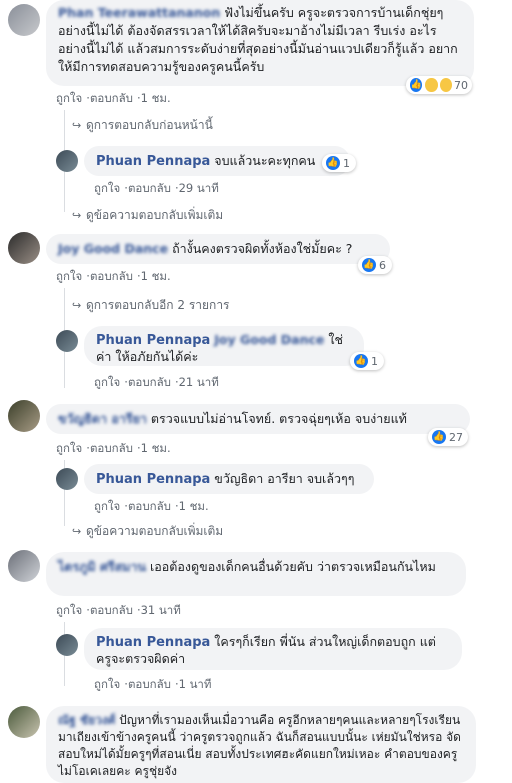 The height and width of the screenshot is (783, 512). I want to click on sad-icon, so click(445, 85).